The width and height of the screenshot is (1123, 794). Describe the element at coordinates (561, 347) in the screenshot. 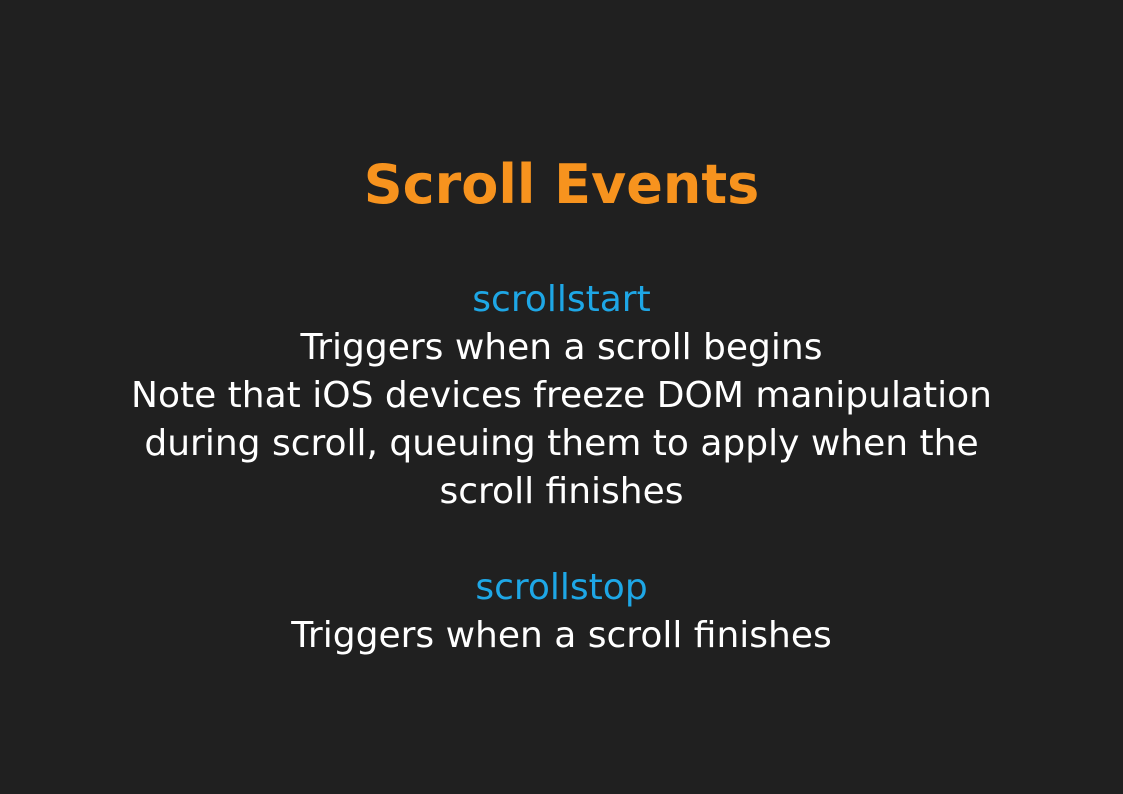

I see `event-description-line: Triggers when a scroll begins` at that location.